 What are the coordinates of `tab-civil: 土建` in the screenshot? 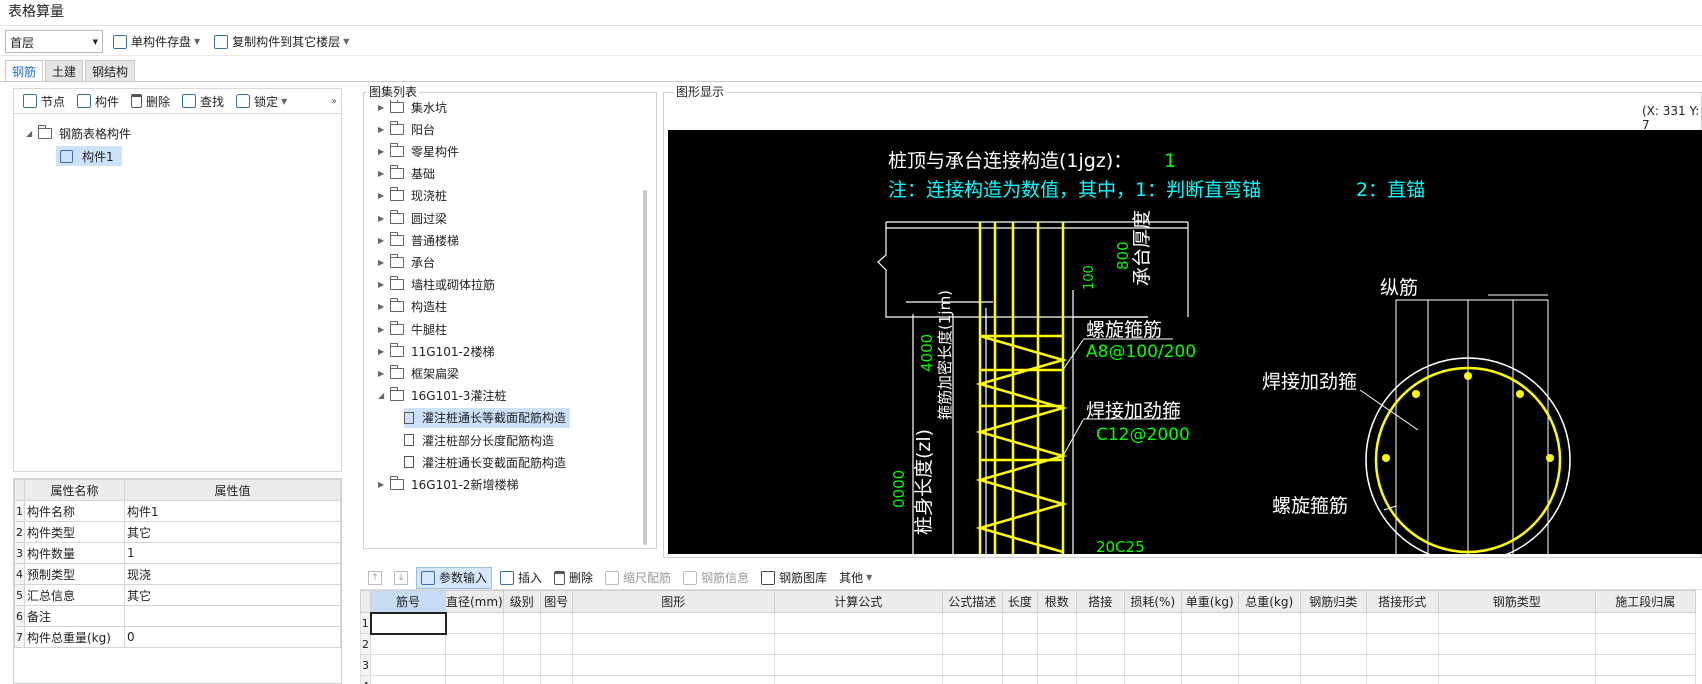 It's located at (64, 70).